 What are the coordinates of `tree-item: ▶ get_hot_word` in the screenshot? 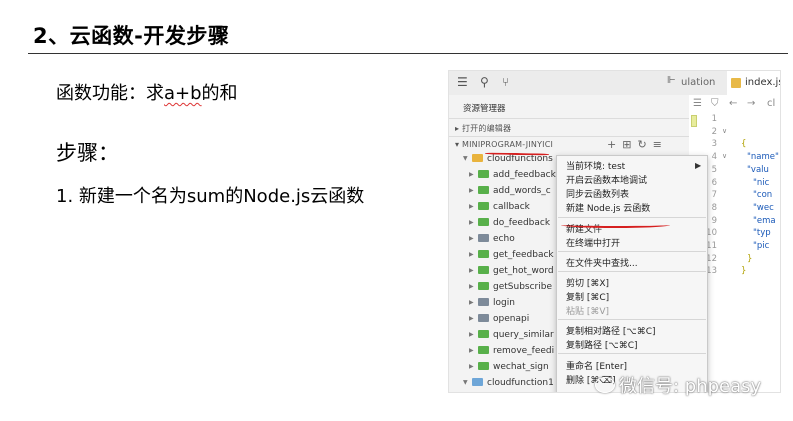 It's located at (511, 271).